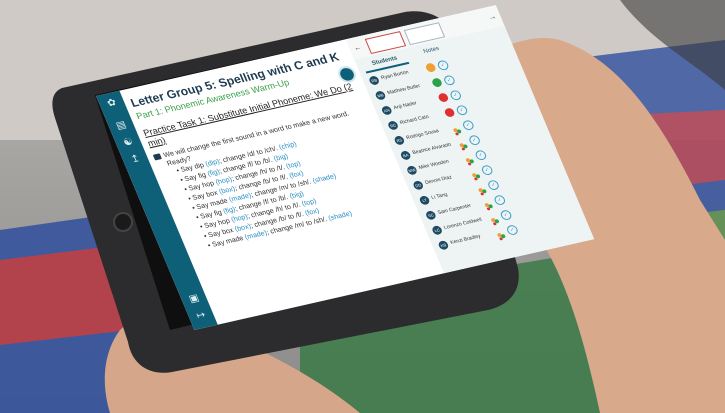 This screenshot has height=413, width=725. I want to click on avatar: LT, so click(424, 200).